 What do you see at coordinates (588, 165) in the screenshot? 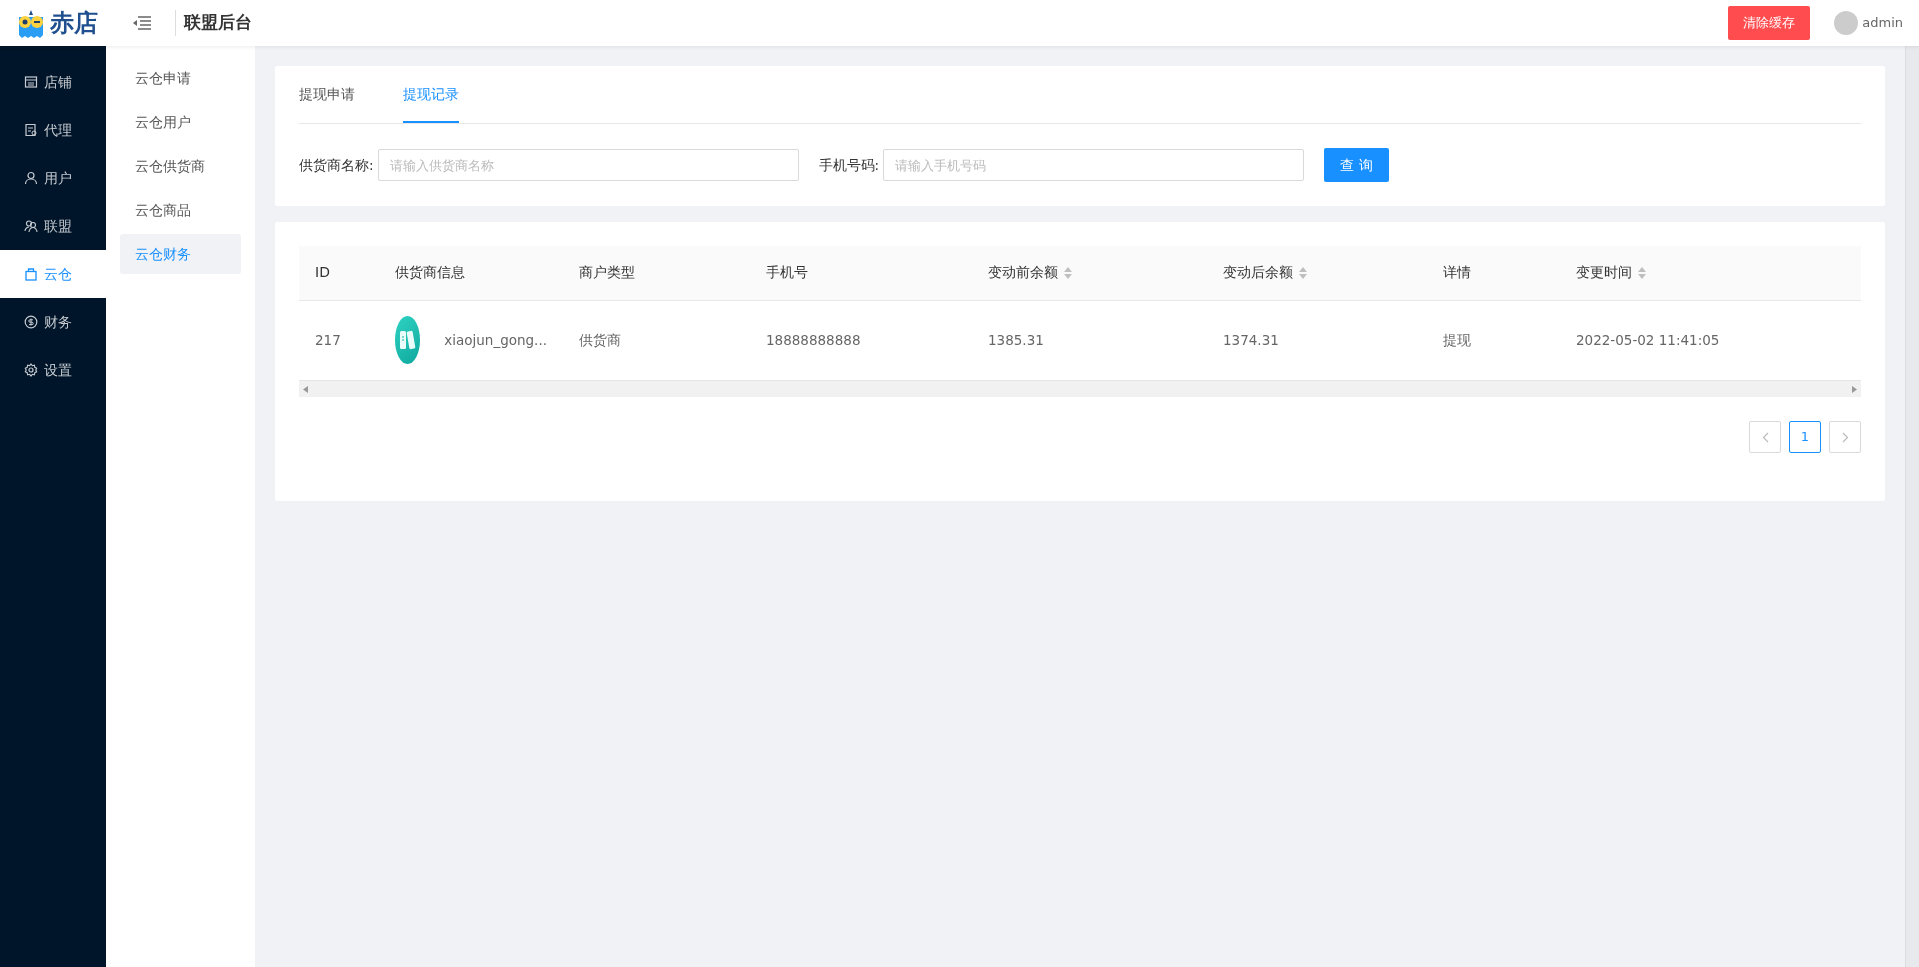
I see `input-field: 请输入供货商名称` at bounding box center [588, 165].